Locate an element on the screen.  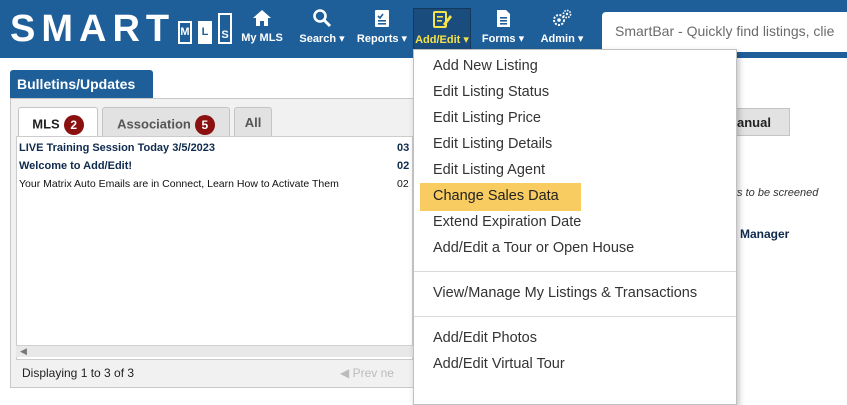
bulletin-title: LIVE Training Session Today 3/5/2023 is located at coordinates (117, 148).